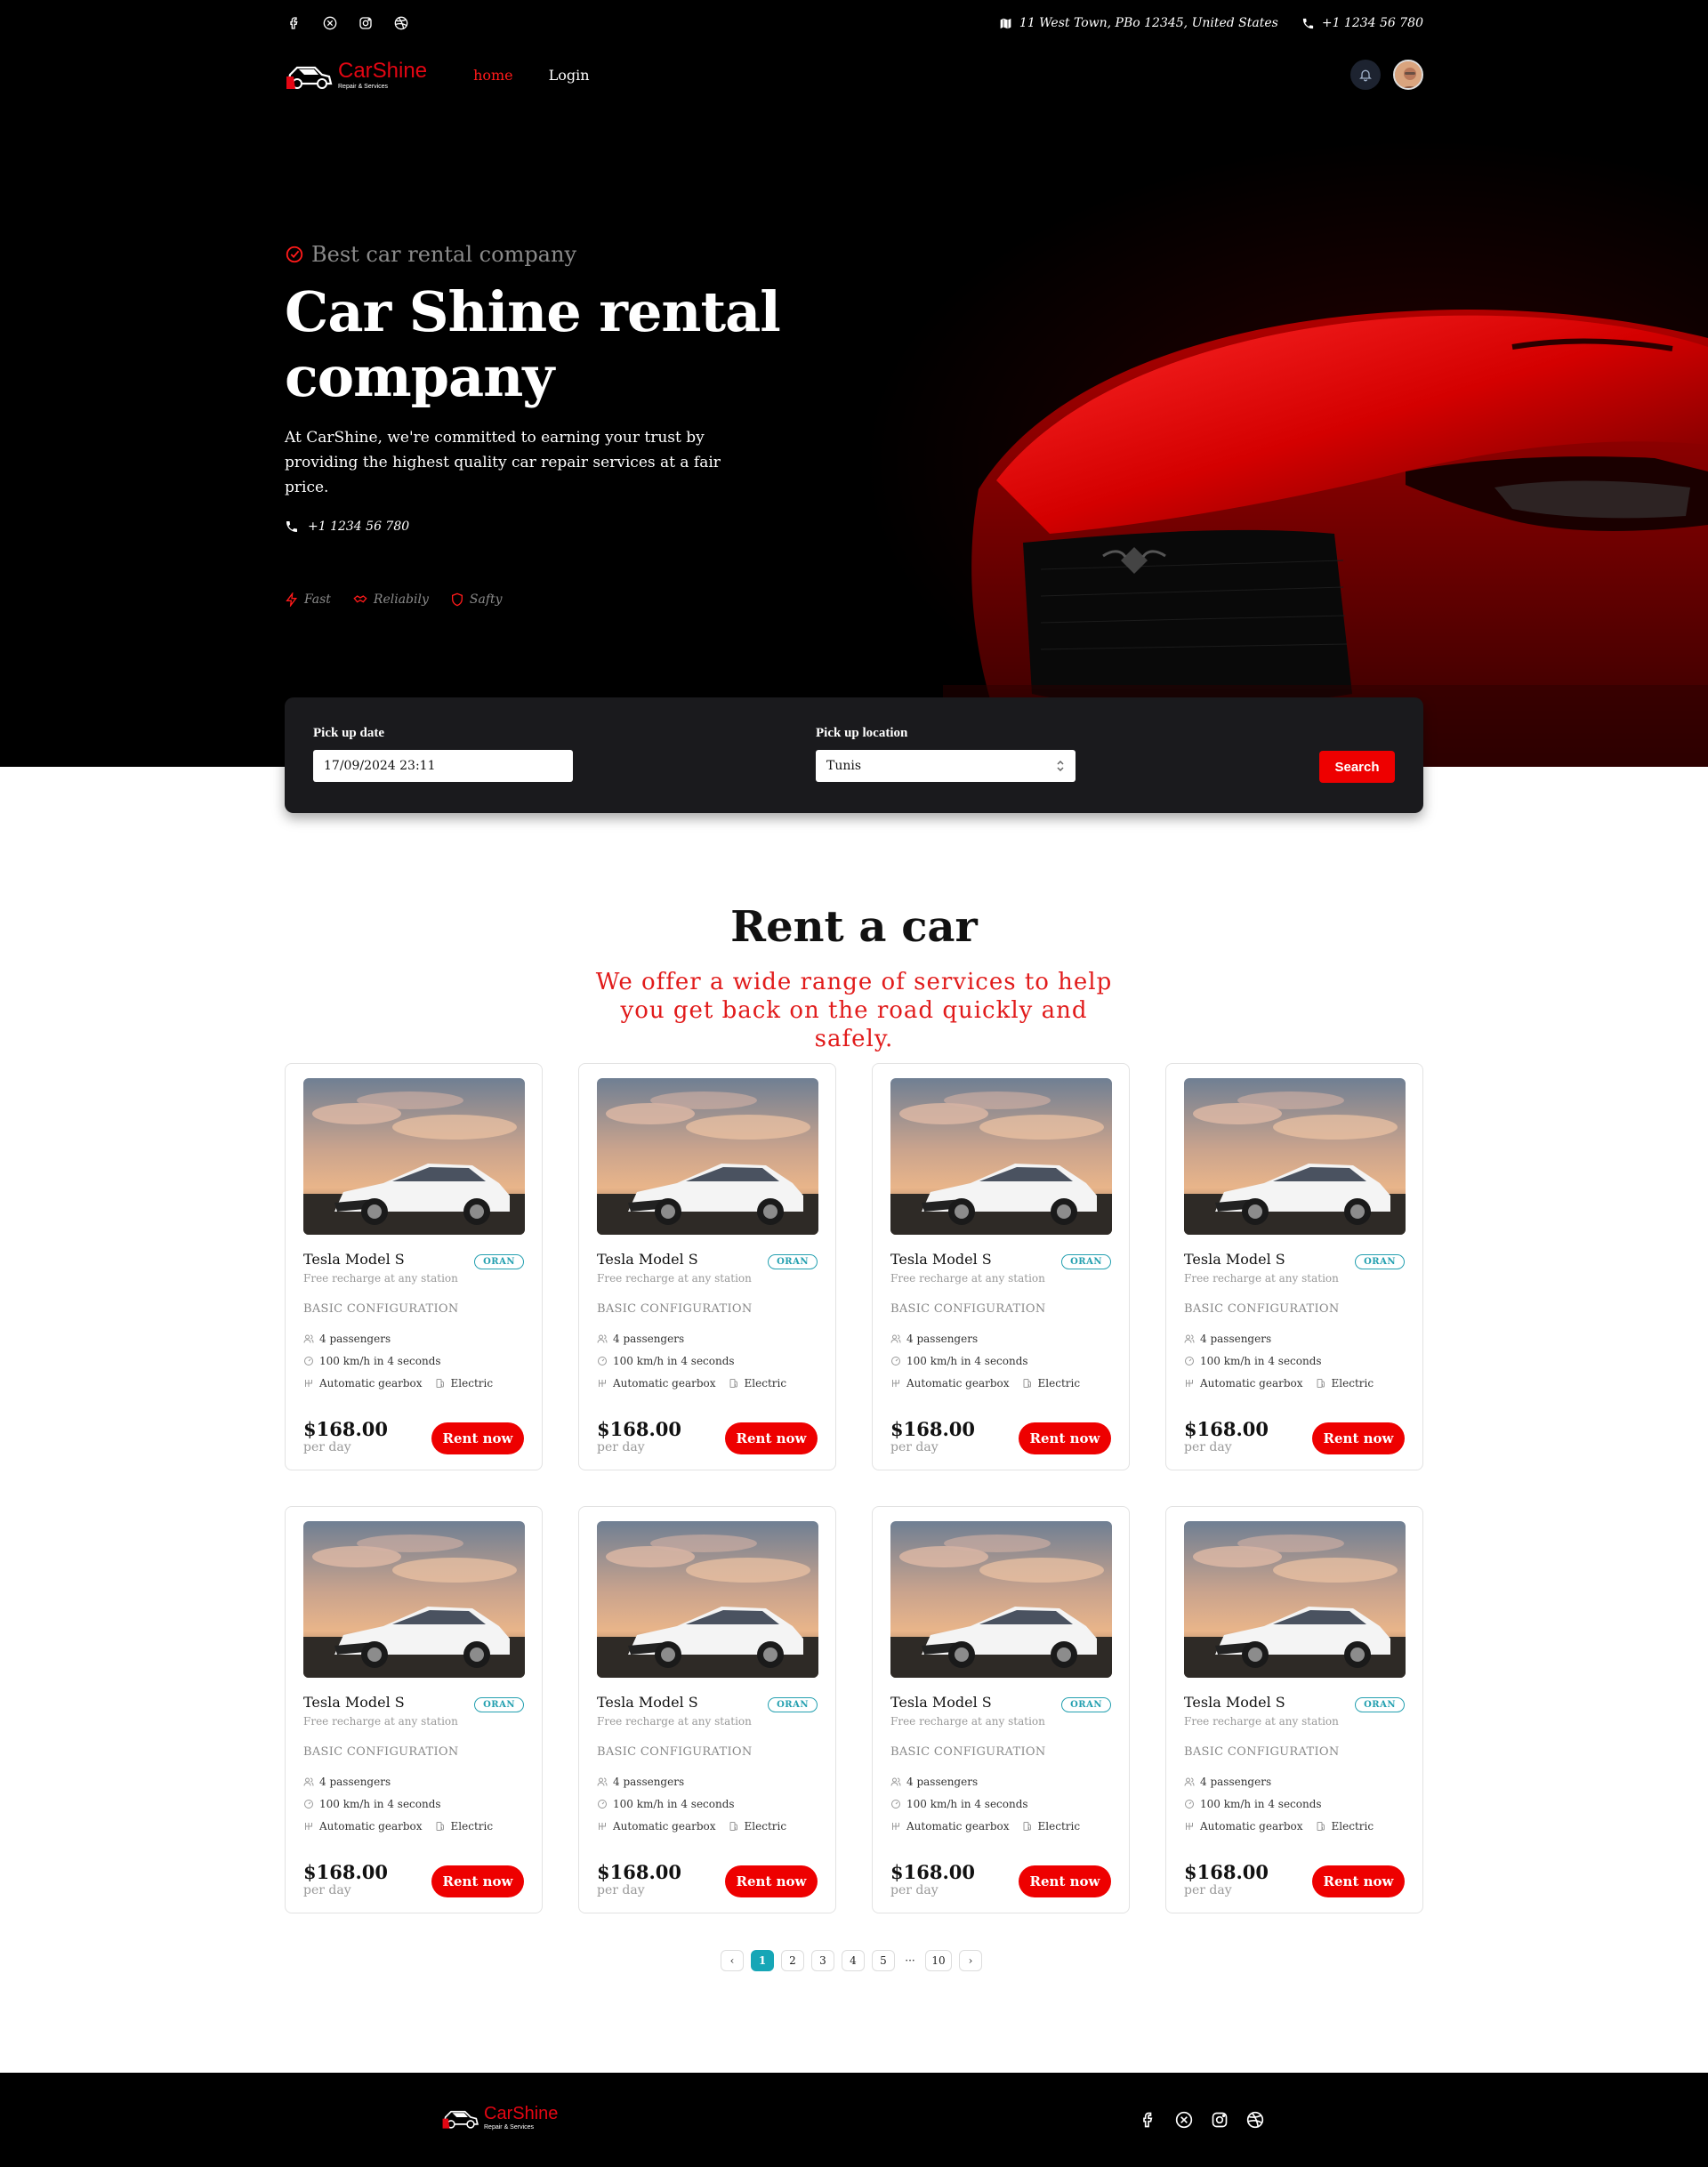 The image size is (1708, 2167). What do you see at coordinates (291, 599) in the screenshot?
I see `lightning-icon` at bounding box center [291, 599].